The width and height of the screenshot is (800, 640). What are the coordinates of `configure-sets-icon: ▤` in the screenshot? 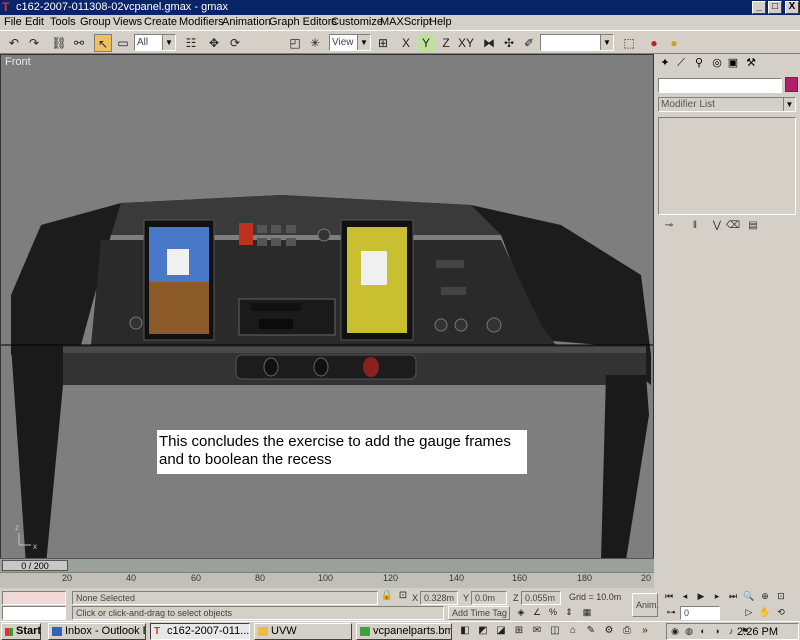 It's located at (753, 225).